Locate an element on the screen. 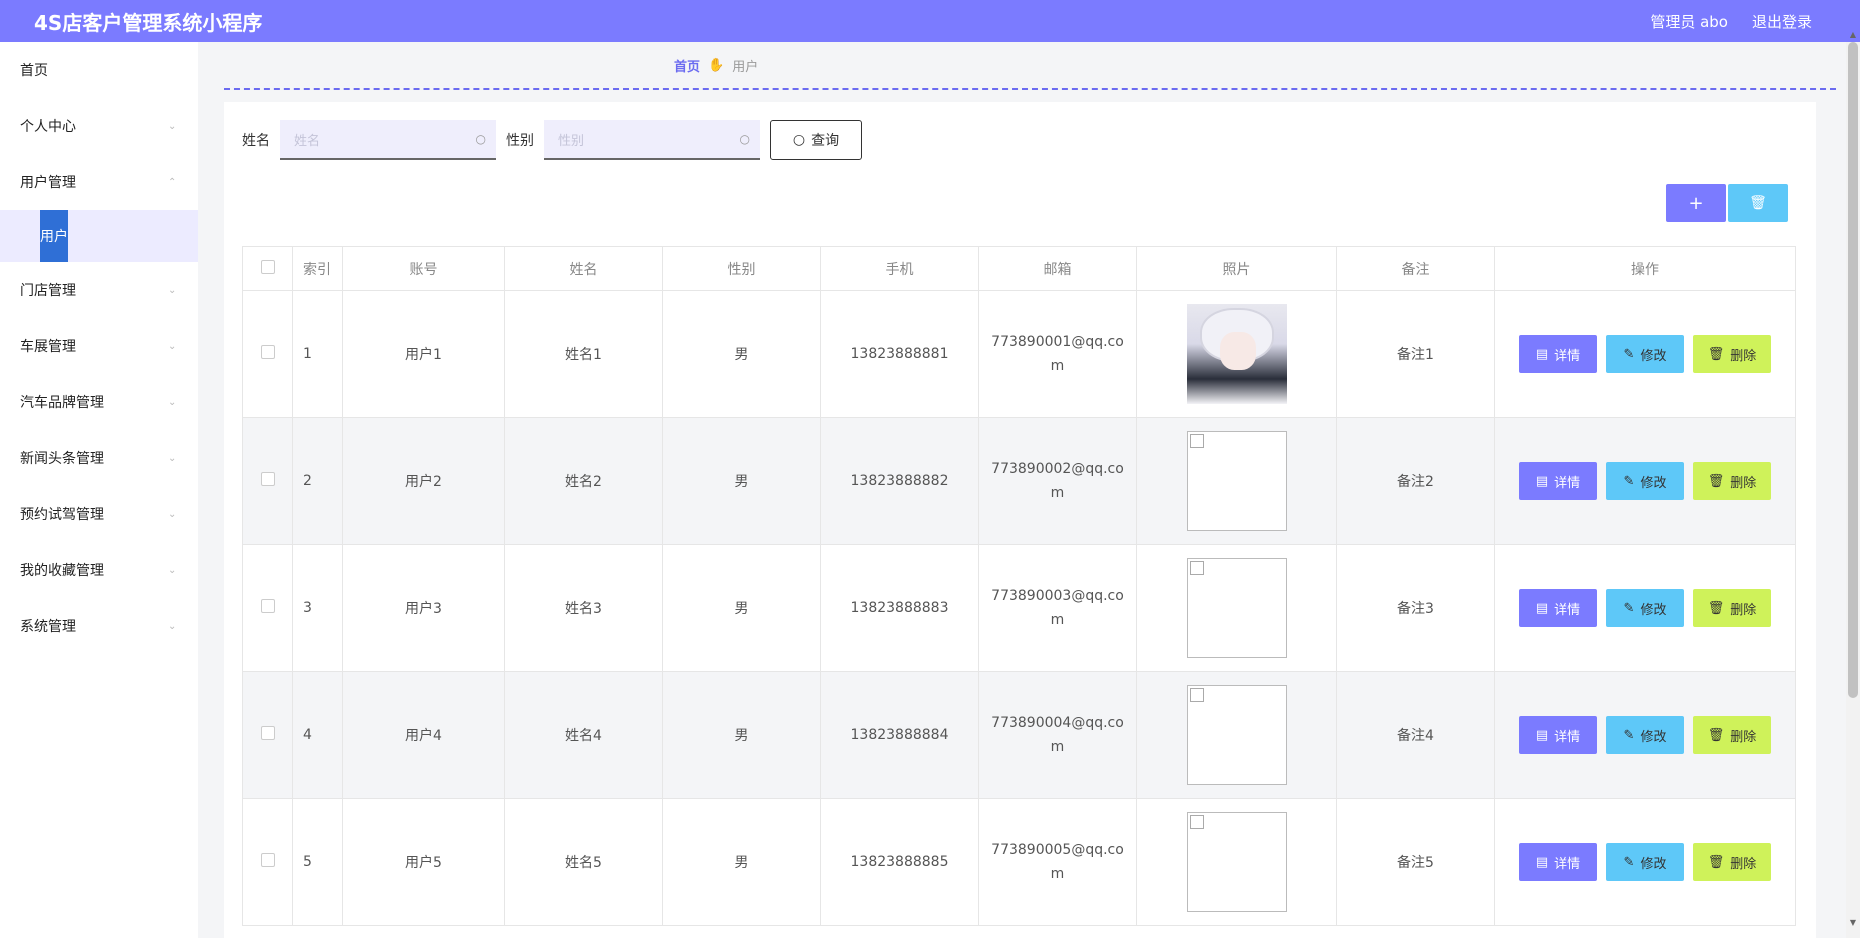 This screenshot has width=1860, height=938. row-account: 用户2 is located at coordinates (423, 481).